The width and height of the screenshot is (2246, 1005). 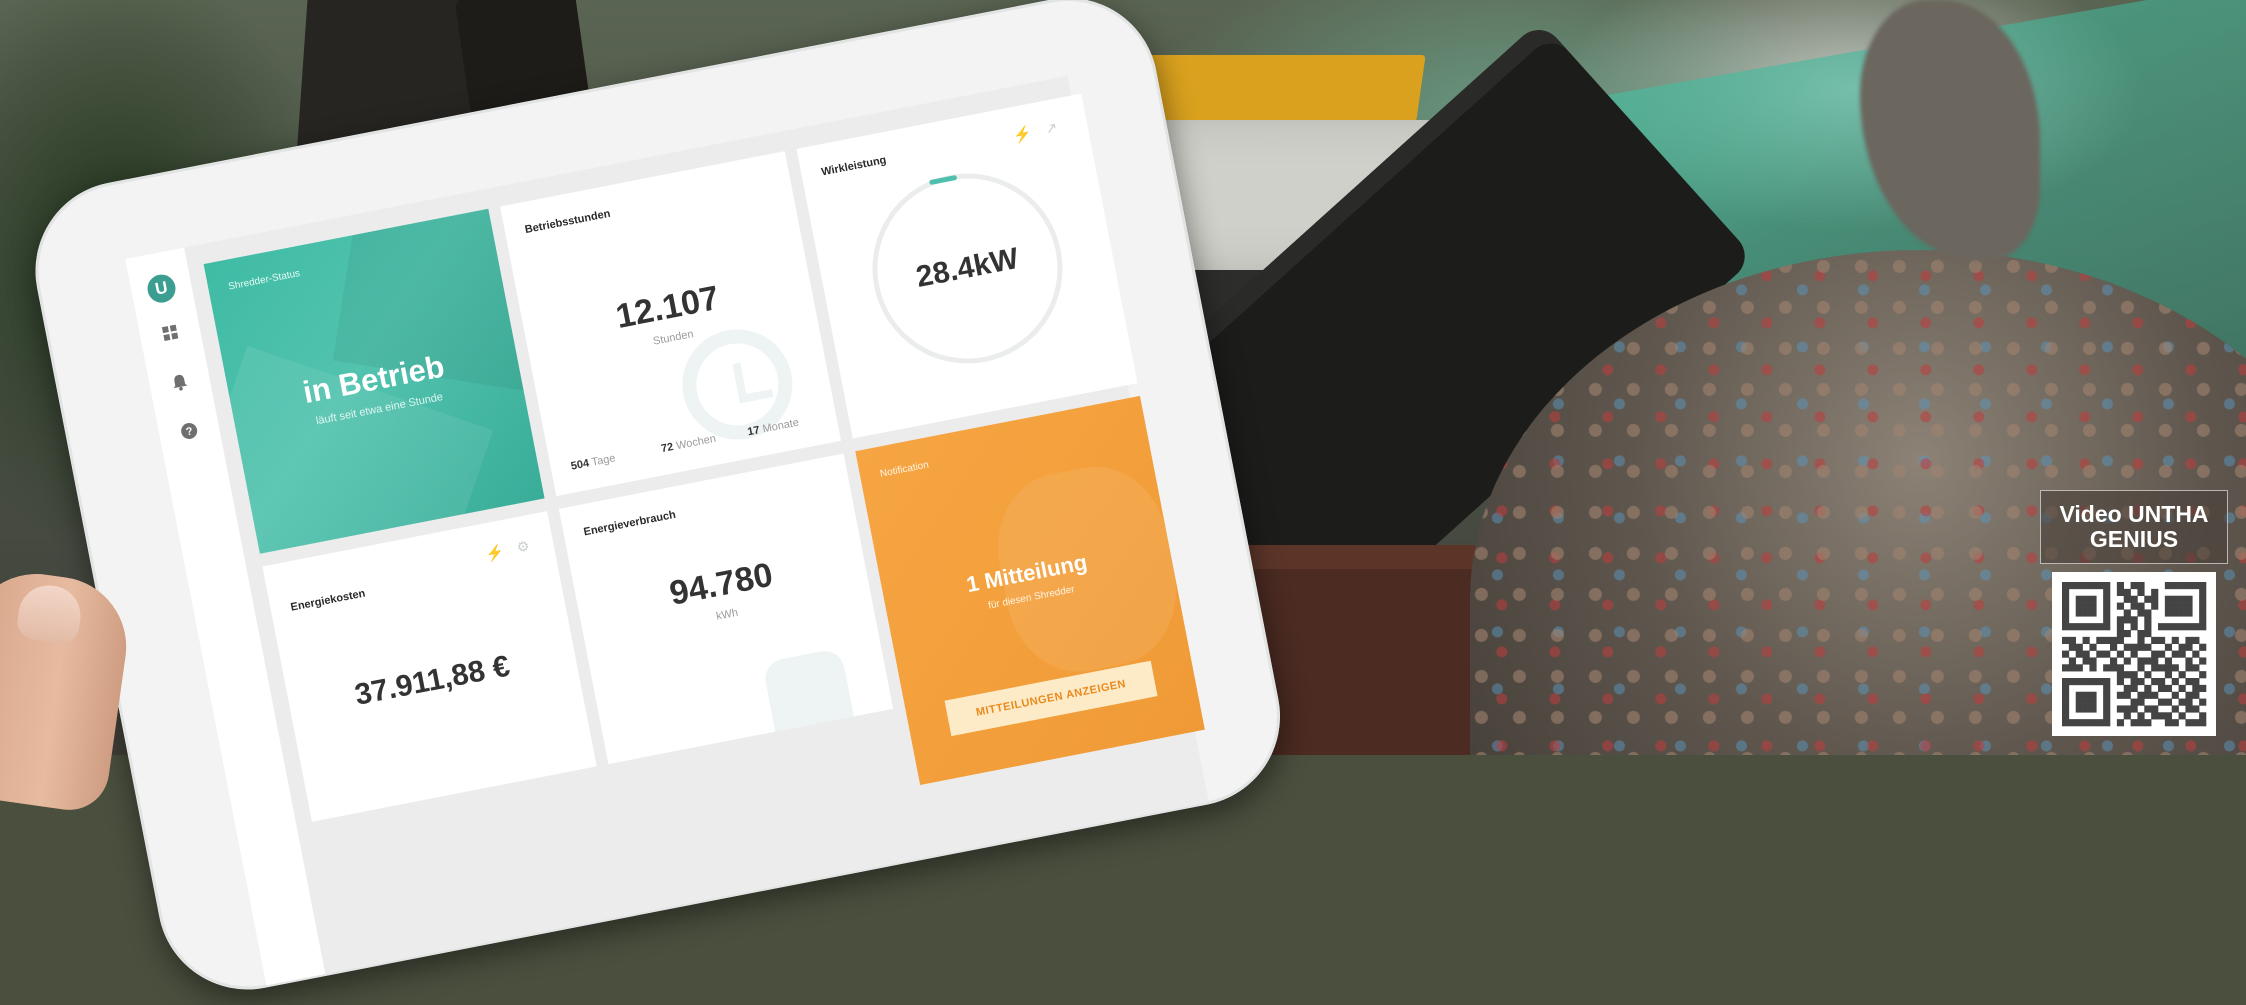 I want to click on grid-icon, so click(x=170, y=332).